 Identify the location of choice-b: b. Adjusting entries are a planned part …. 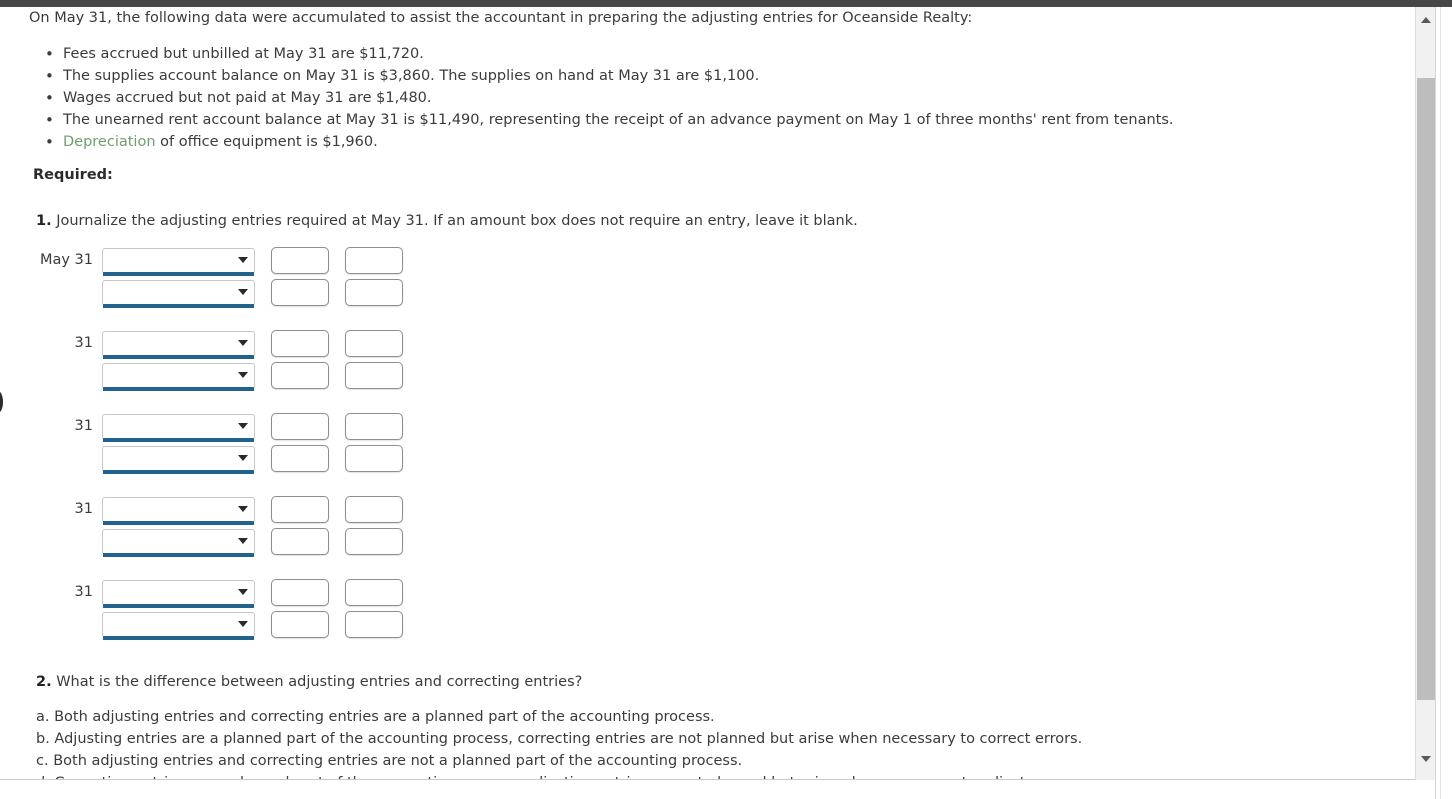
(559, 739).